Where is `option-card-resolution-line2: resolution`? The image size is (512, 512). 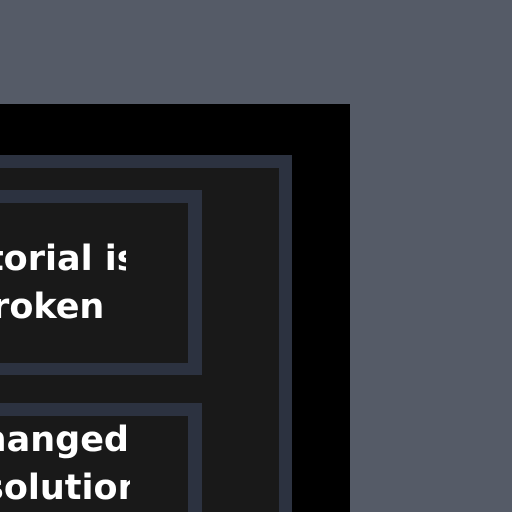 option-card-resolution-line2: resolution is located at coordinates (65, 488).